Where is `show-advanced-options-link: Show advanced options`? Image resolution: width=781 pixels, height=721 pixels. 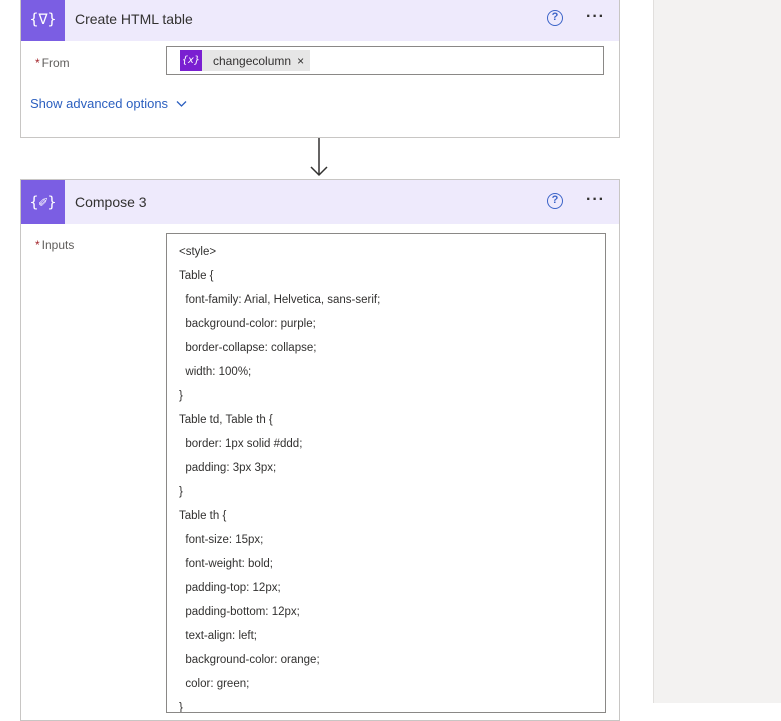 show-advanced-options-link: Show advanced options is located at coordinates (108, 103).